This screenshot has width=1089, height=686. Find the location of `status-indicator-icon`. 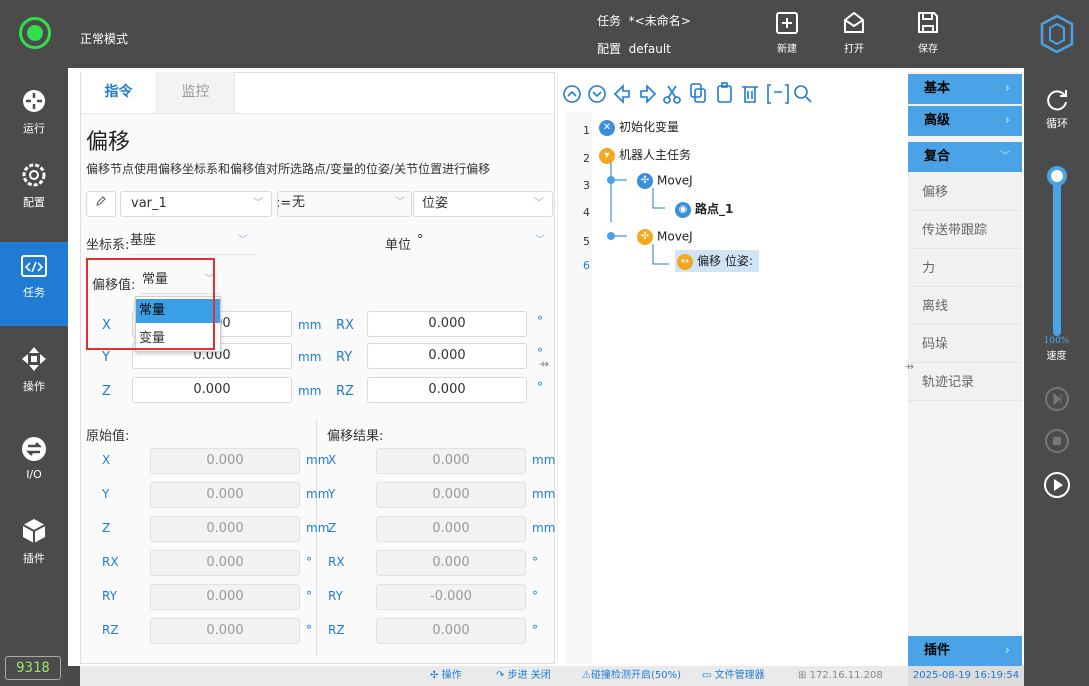

status-indicator-icon is located at coordinates (35, 33).